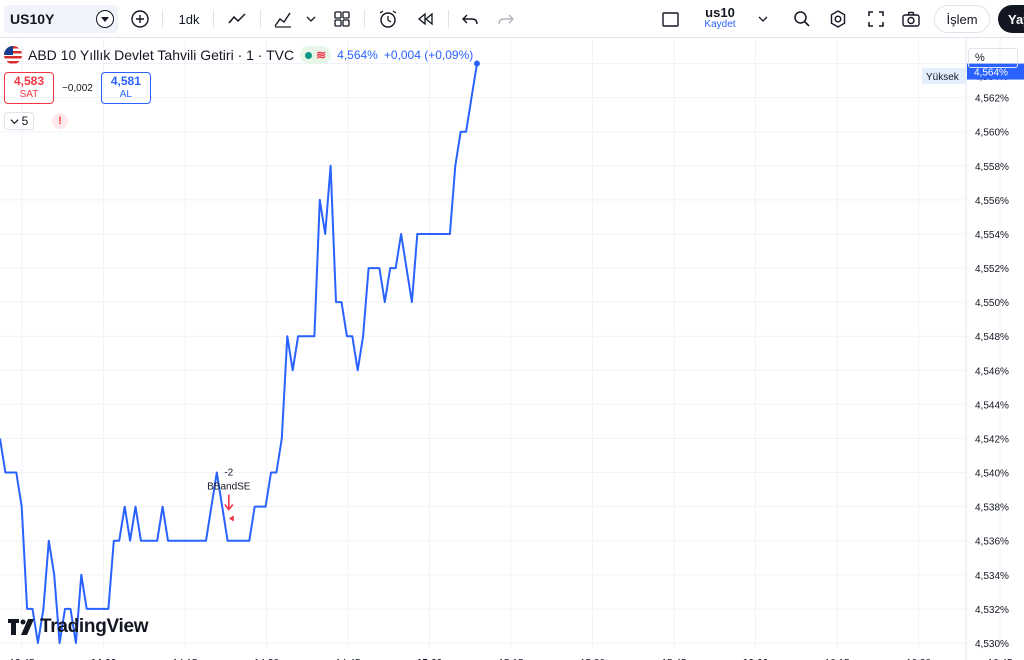  Describe the element at coordinates (228, 473) in the screenshot. I see `signal-quantity: -2` at that location.